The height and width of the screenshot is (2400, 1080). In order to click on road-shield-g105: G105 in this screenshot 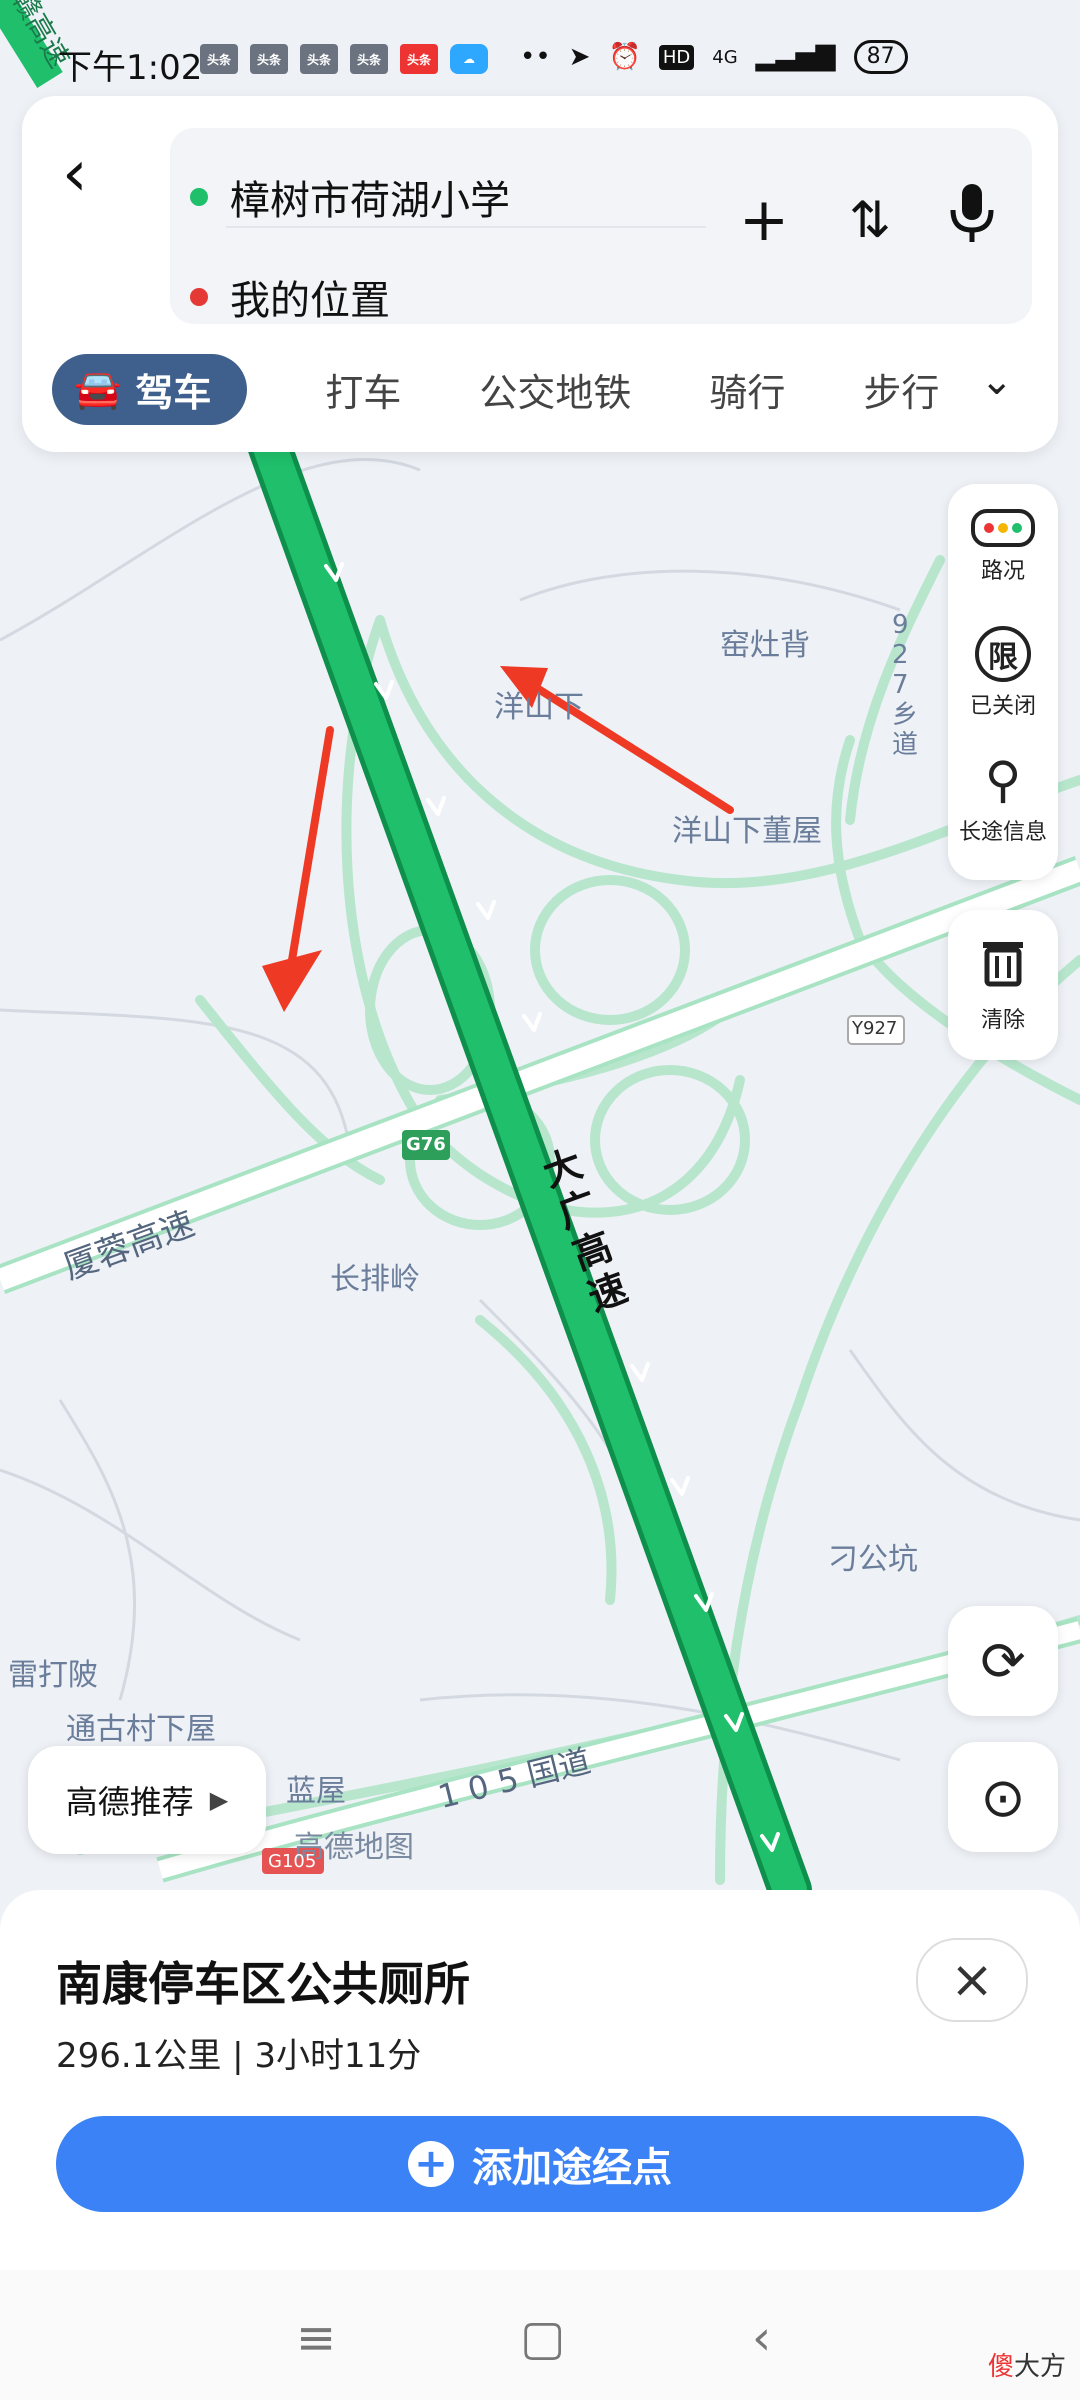, I will do `click(292, 1861)`.